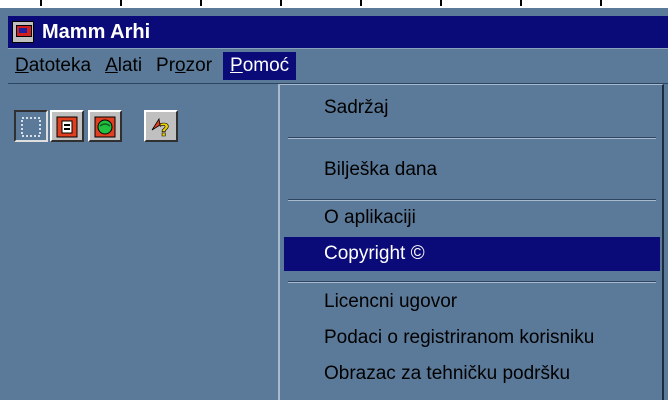 Image resolution: width=668 pixels, height=400 pixels. I want to click on menu-mnemonic: A, so click(111, 65).